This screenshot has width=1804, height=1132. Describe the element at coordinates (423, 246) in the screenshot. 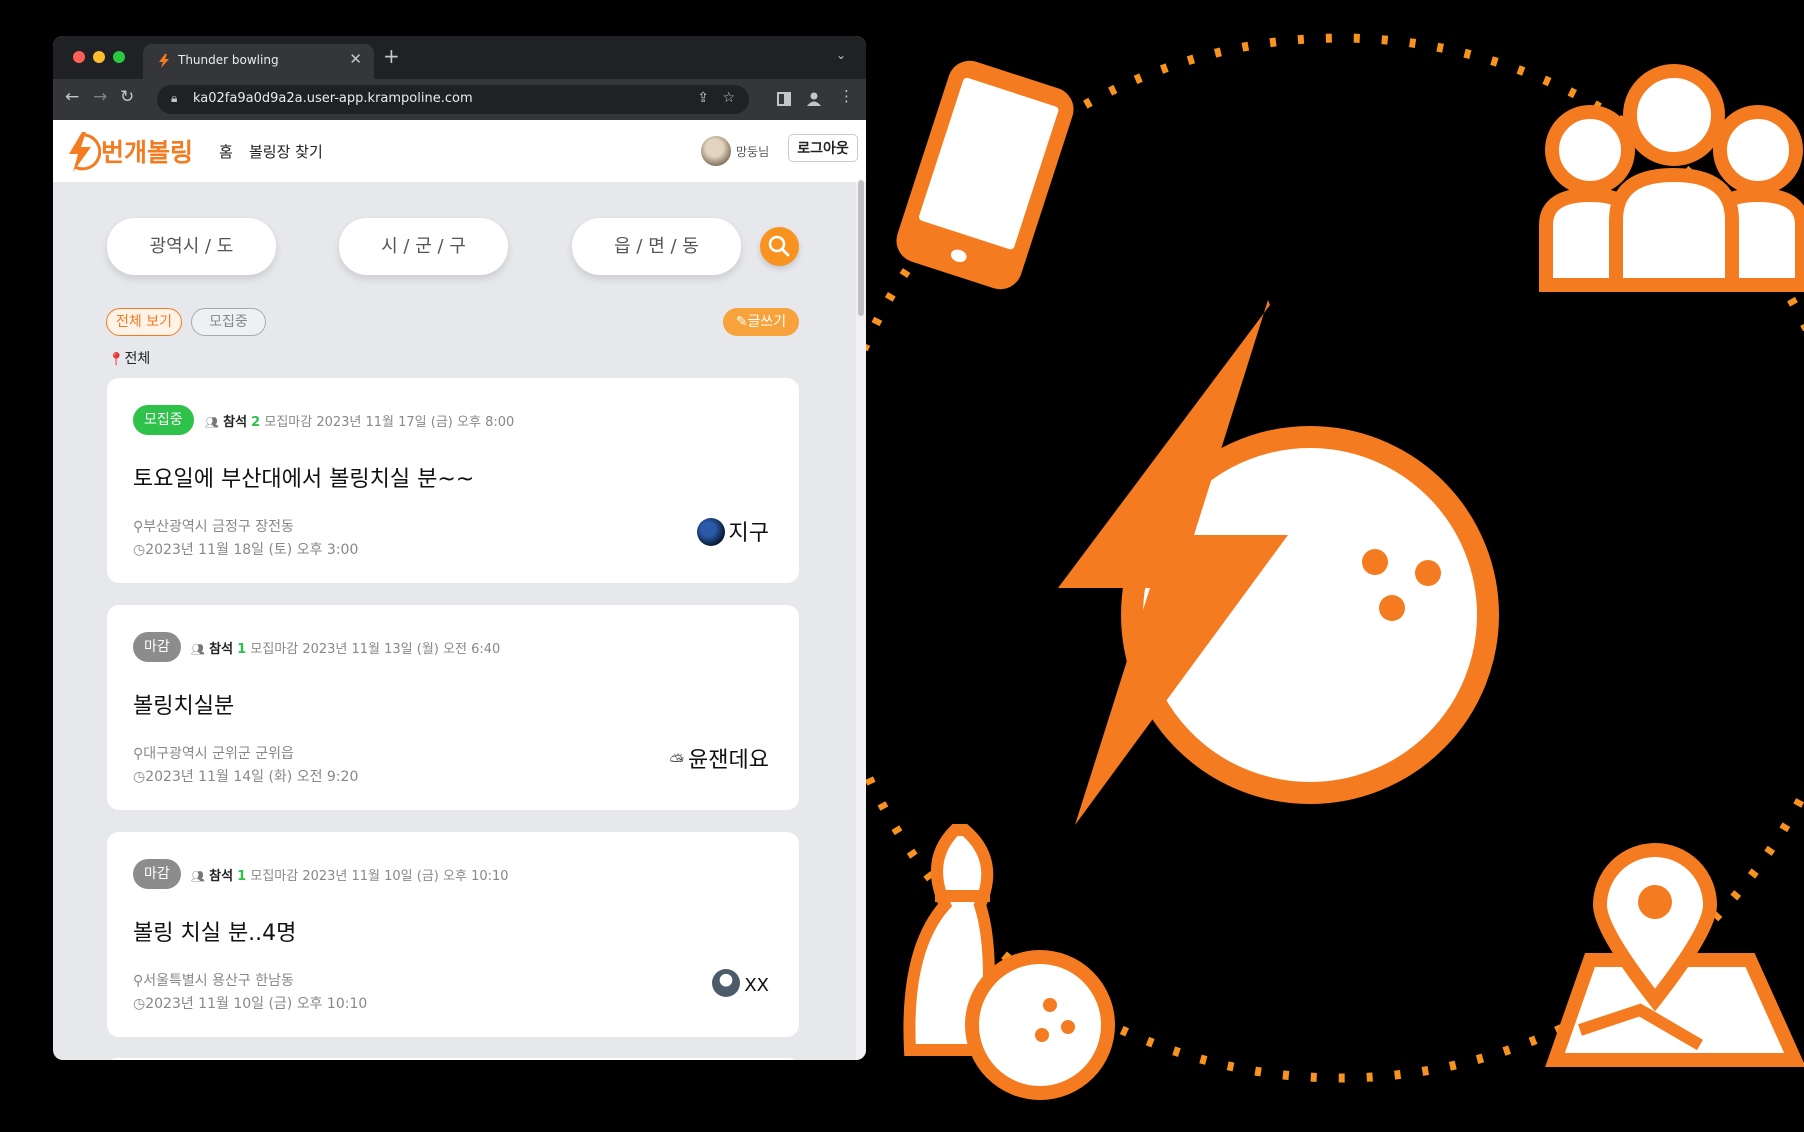

I see `city-select: 시 / 군 / 구` at that location.